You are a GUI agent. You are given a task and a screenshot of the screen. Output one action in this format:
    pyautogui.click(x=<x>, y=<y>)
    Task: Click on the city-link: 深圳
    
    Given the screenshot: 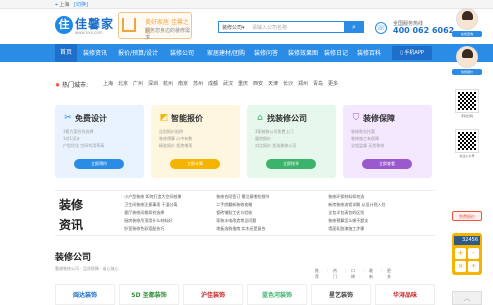 What is the action you would take?
    pyautogui.click(x=153, y=83)
    